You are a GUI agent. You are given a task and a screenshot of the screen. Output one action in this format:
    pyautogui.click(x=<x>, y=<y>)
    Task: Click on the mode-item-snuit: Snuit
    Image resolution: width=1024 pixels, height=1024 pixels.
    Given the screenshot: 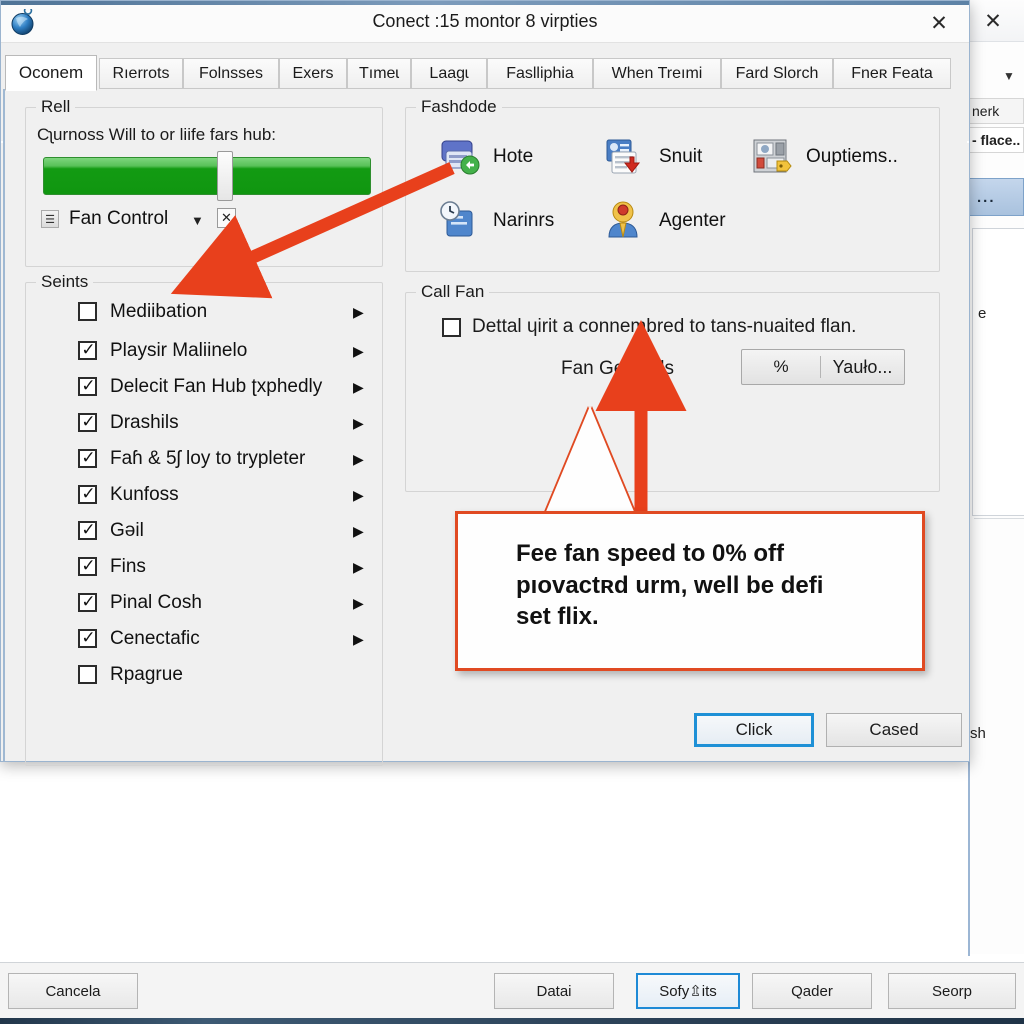 What is the action you would take?
    pyautogui.click(x=652, y=157)
    